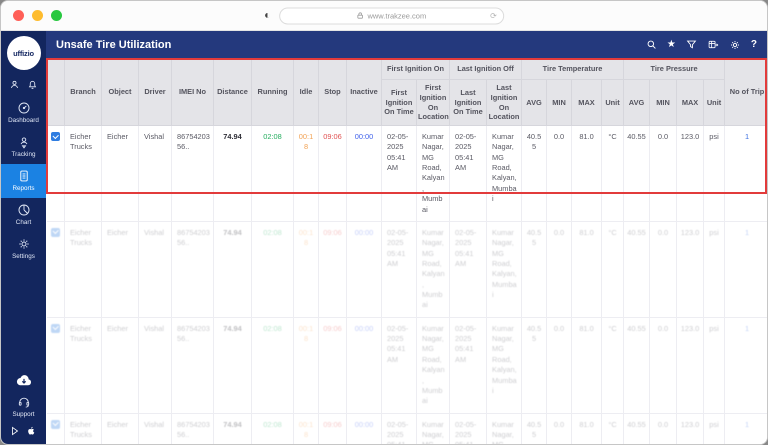  I want to click on column-header-last-ignition-time: Last Ignition On Time, so click(468, 102).